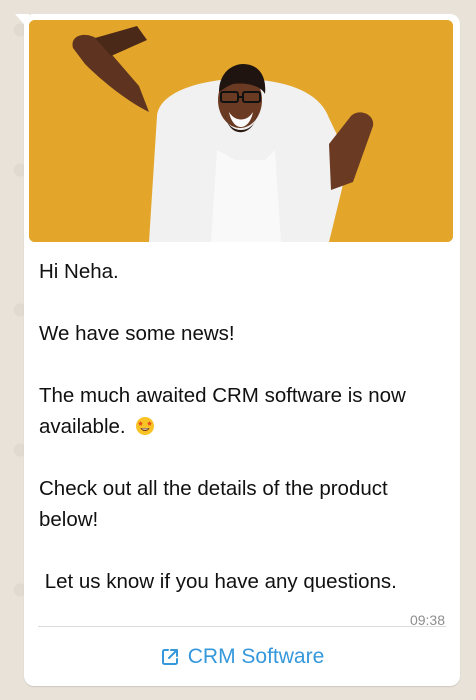 The height and width of the screenshot is (700, 476). Describe the element at coordinates (213, 488) in the screenshot. I see `details-text-line-1: Check out all the details of the product` at that location.